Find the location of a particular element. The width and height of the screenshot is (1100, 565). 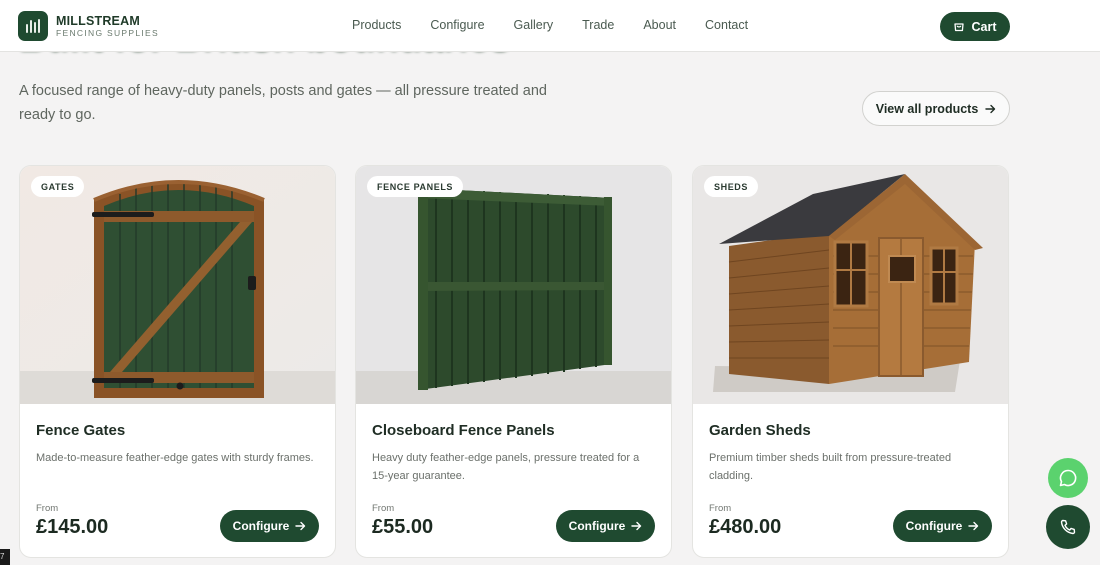

product-title: Garden Sheds is located at coordinates (760, 430).